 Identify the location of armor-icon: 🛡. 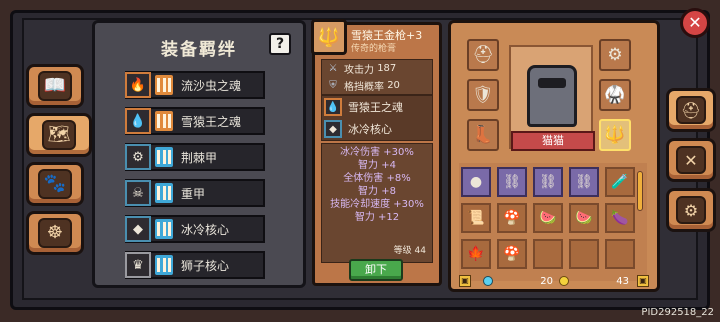
(483, 95).